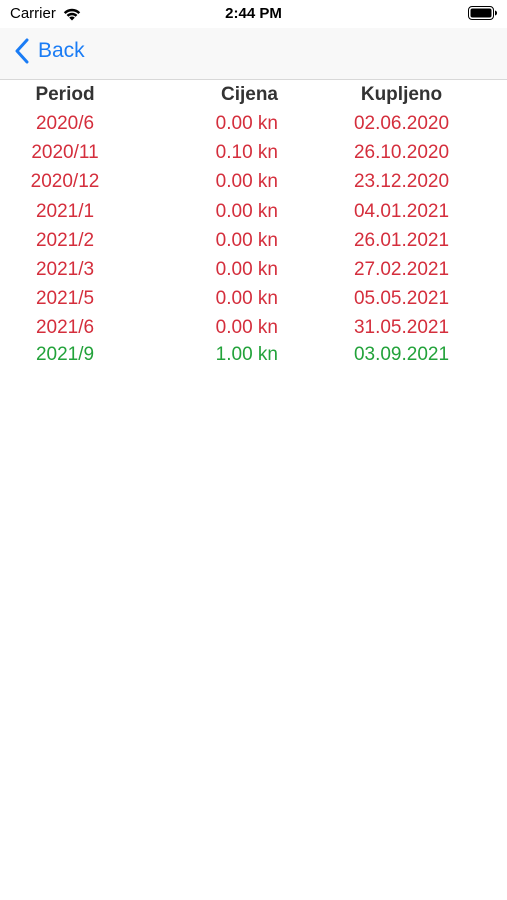 The image size is (507, 900). What do you see at coordinates (401, 153) in the screenshot?
I see `row-purchased: 26.10.2020` at bounding box center [401, 153].